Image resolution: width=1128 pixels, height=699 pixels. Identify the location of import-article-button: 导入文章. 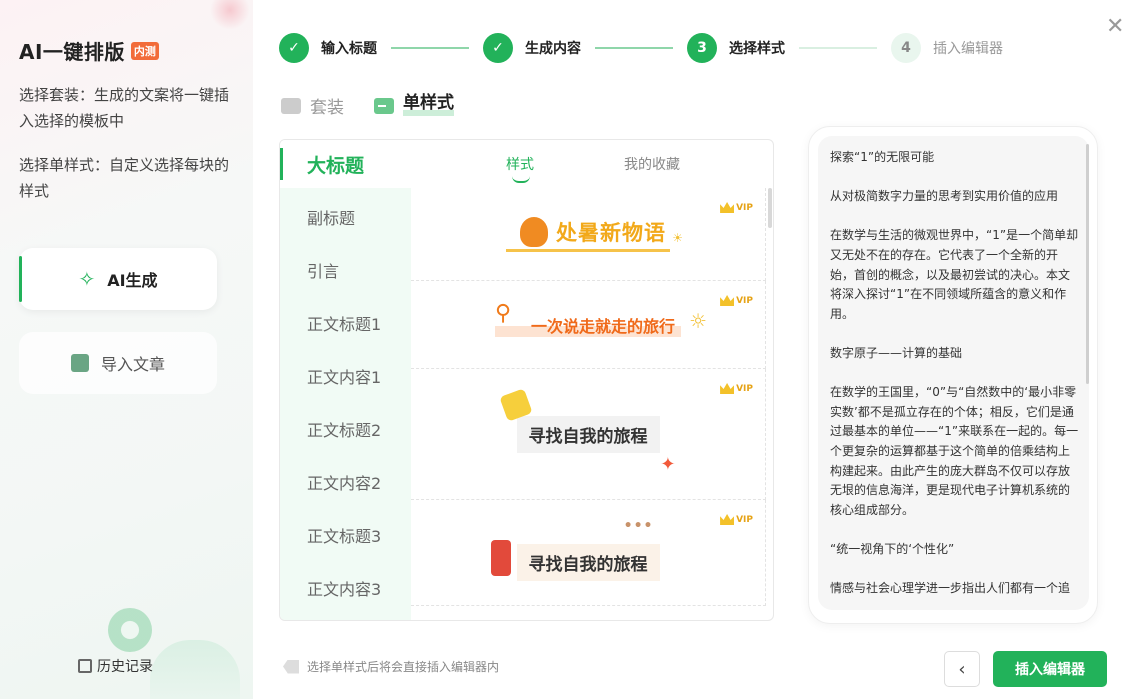
(118, 363).